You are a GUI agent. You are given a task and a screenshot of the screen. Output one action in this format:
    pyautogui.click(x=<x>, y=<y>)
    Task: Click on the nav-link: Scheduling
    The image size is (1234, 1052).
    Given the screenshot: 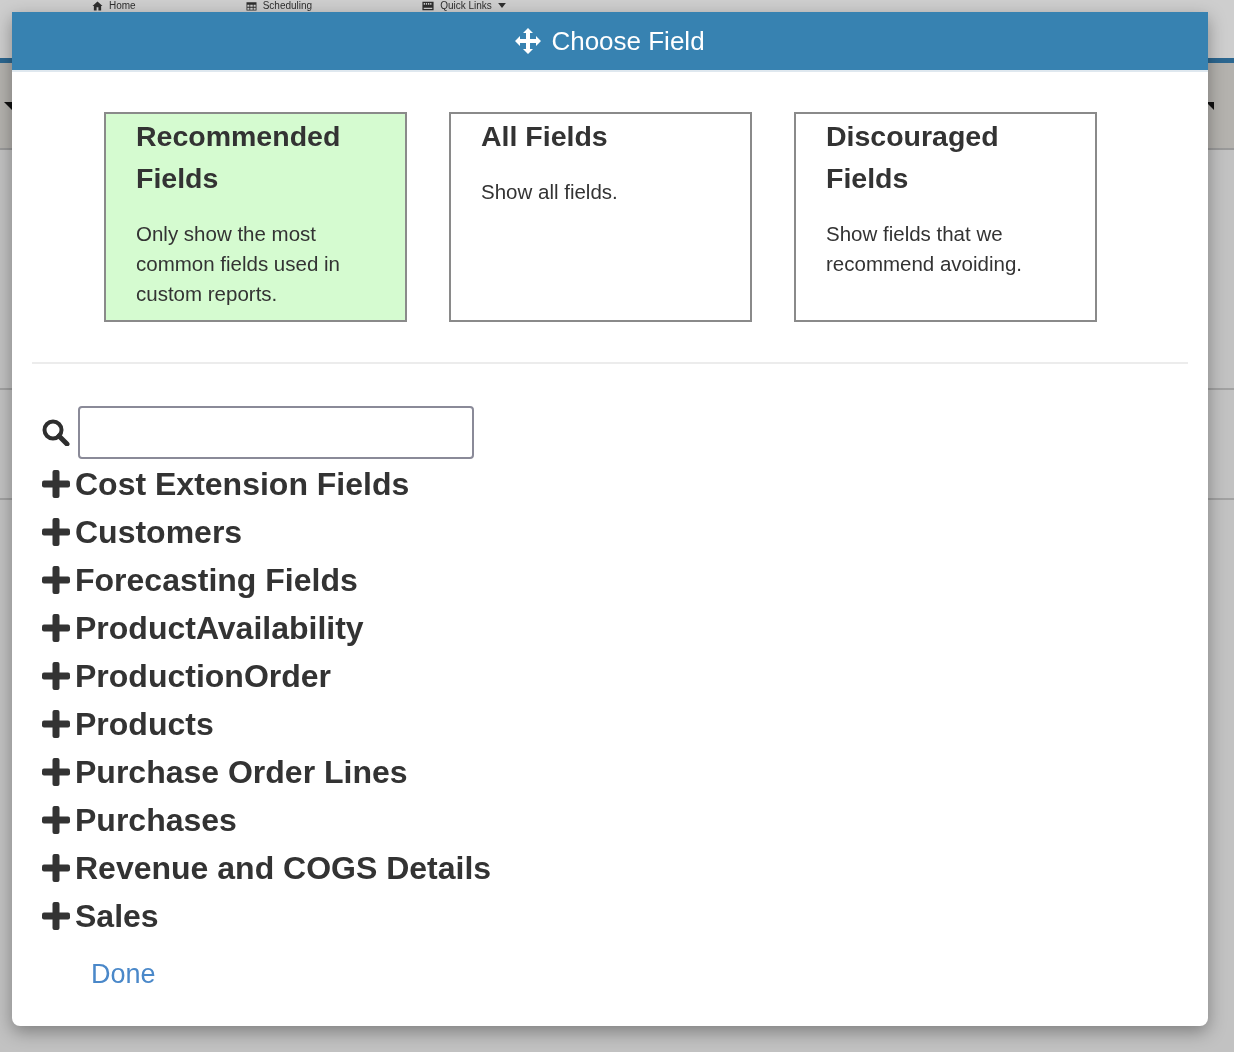 What is the action you would take?
    pyautogui.click(x=279, y=5)
    